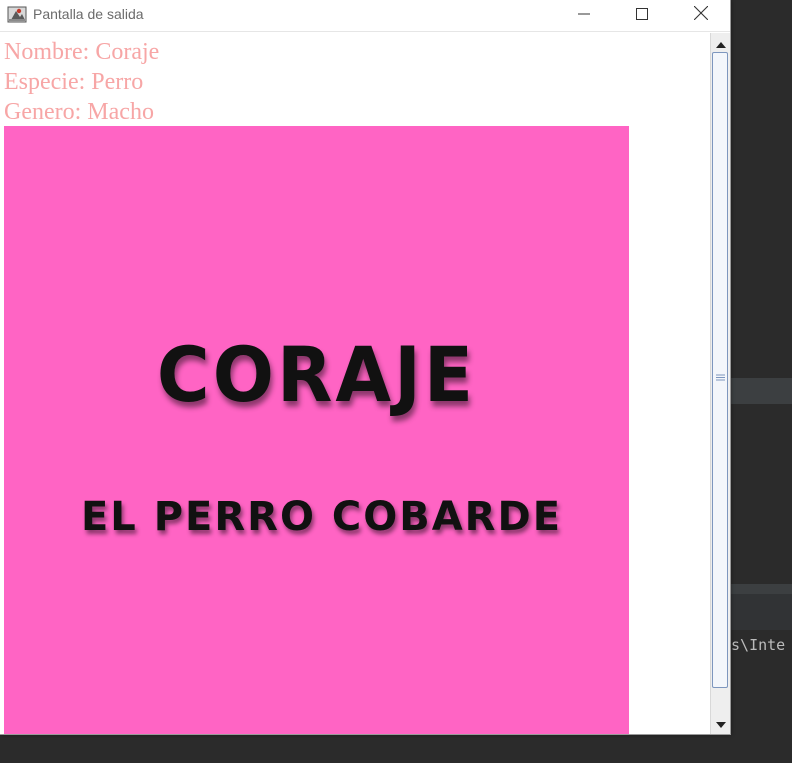 This screenshot has width=792, height=763. I want to click on close-icon, so click(701, 14).